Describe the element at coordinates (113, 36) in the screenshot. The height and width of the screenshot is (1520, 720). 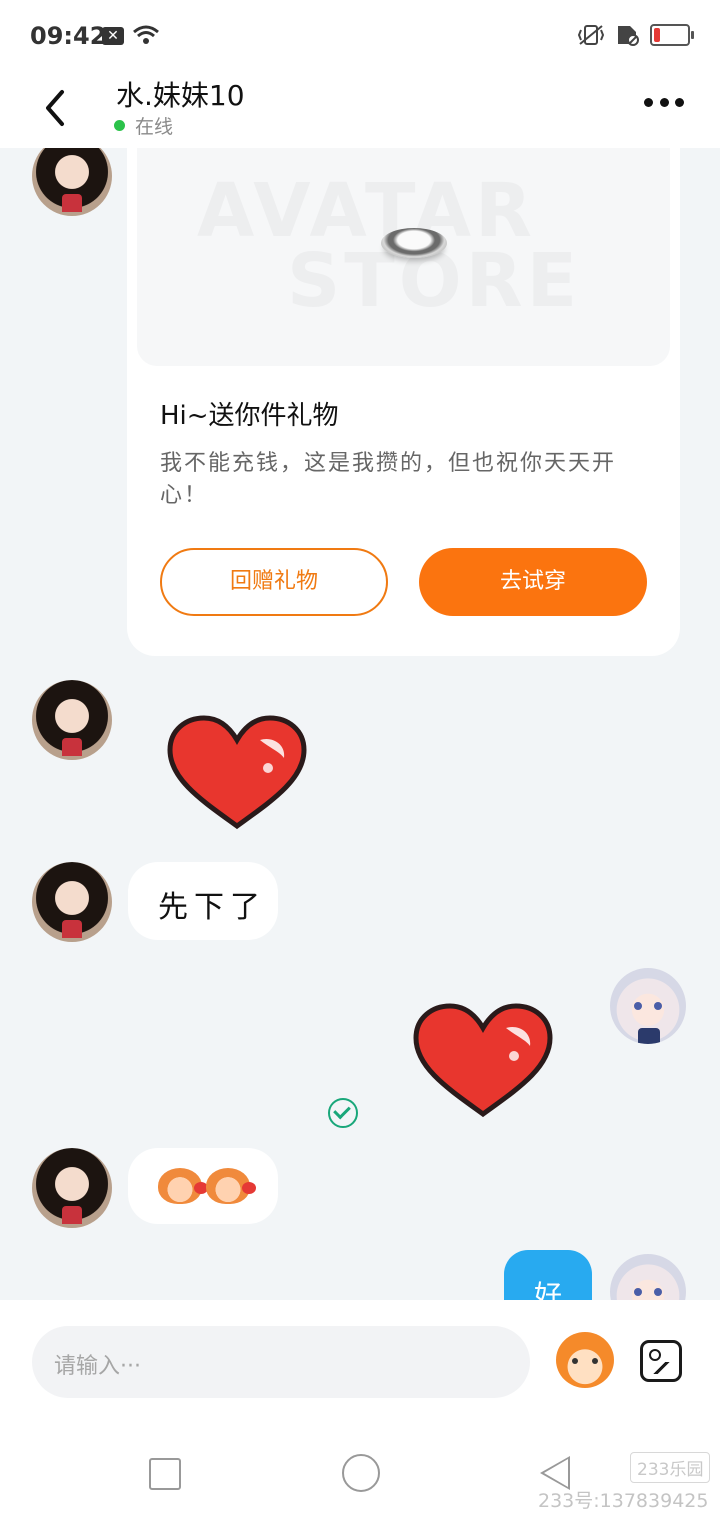
I see `x-icon: ✕` at that location.